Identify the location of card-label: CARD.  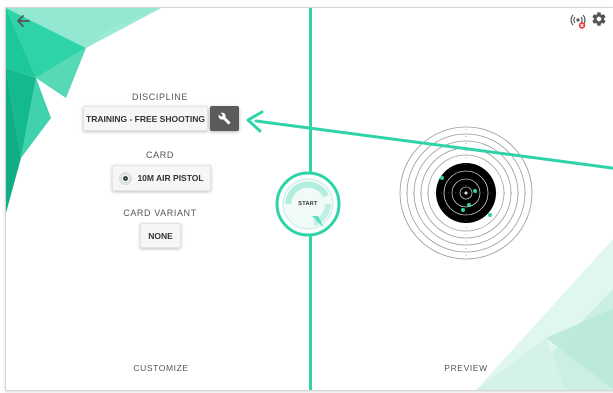
(160, 155).